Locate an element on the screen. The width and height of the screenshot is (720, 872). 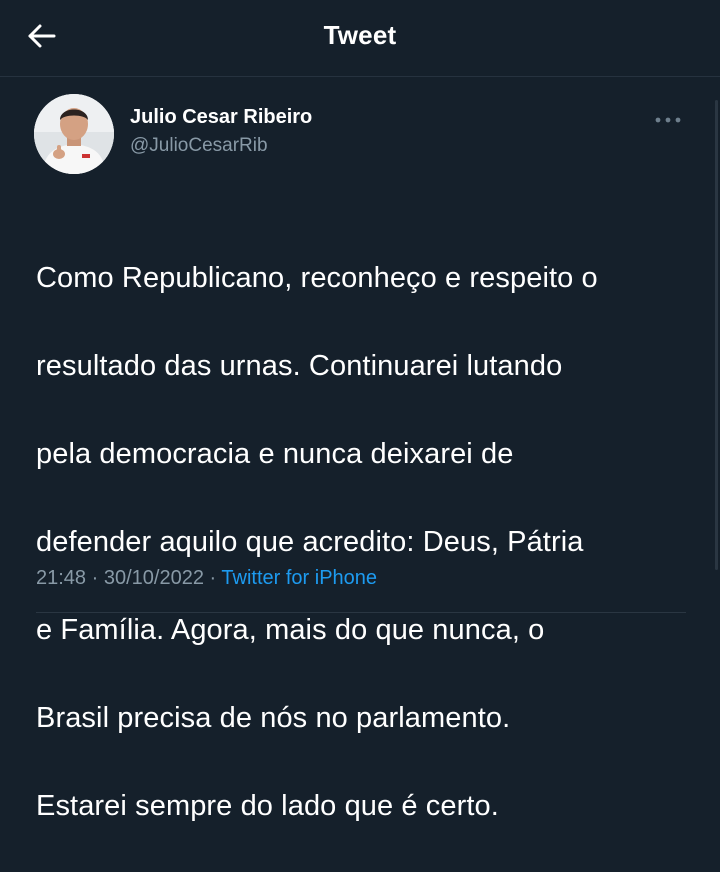
author-handle: @JulioCesarRib is located at coordinates (199, 146).